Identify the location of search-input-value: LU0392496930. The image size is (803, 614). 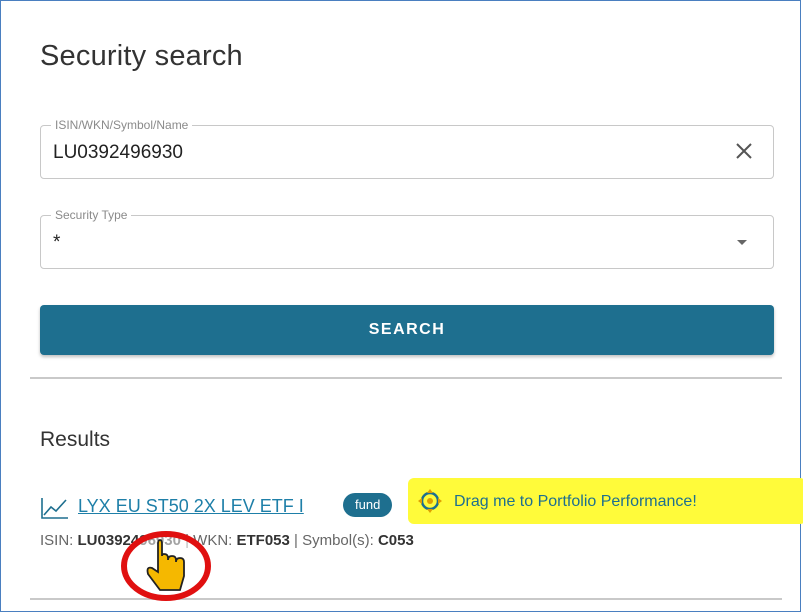
(118, 153).